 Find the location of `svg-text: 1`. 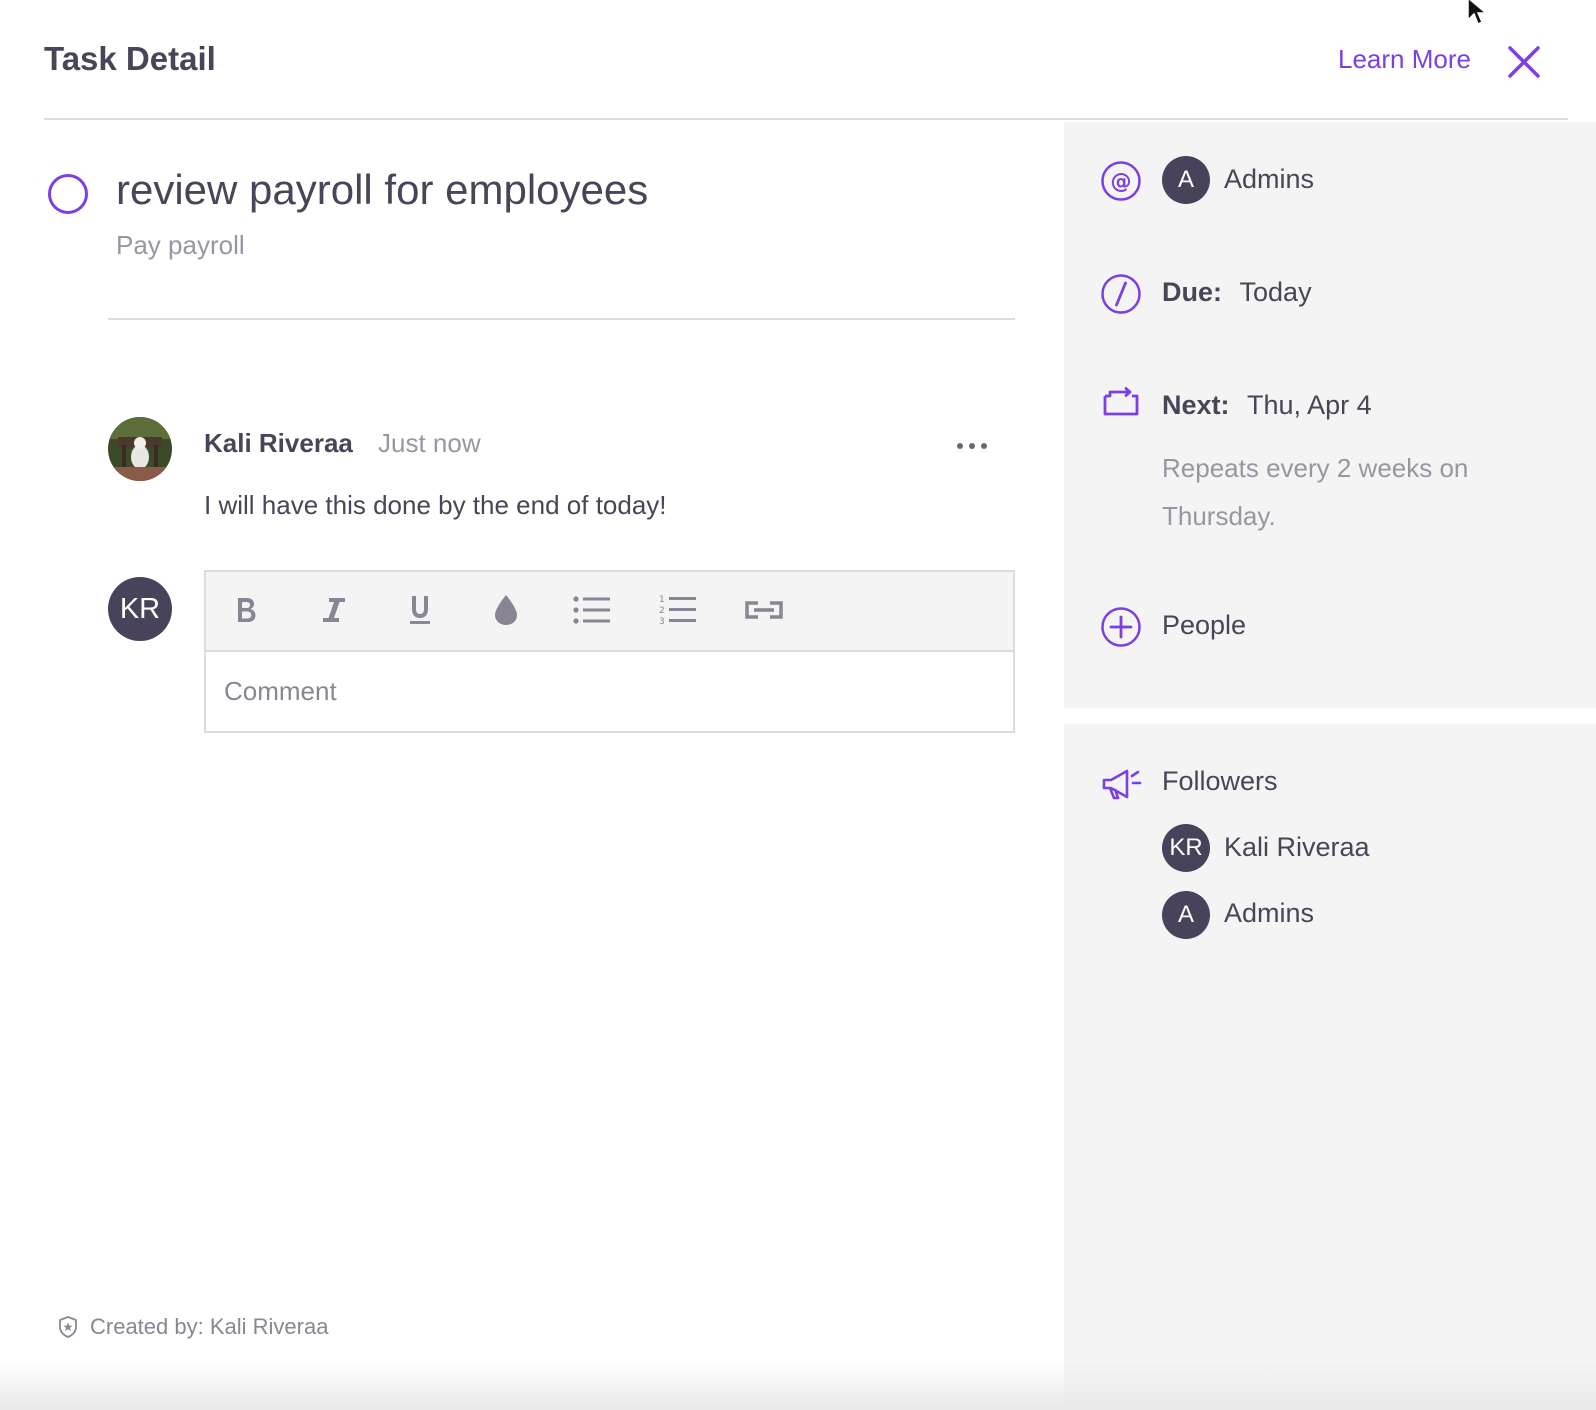

svg-text: 1 is located at coordinates (662, 600).